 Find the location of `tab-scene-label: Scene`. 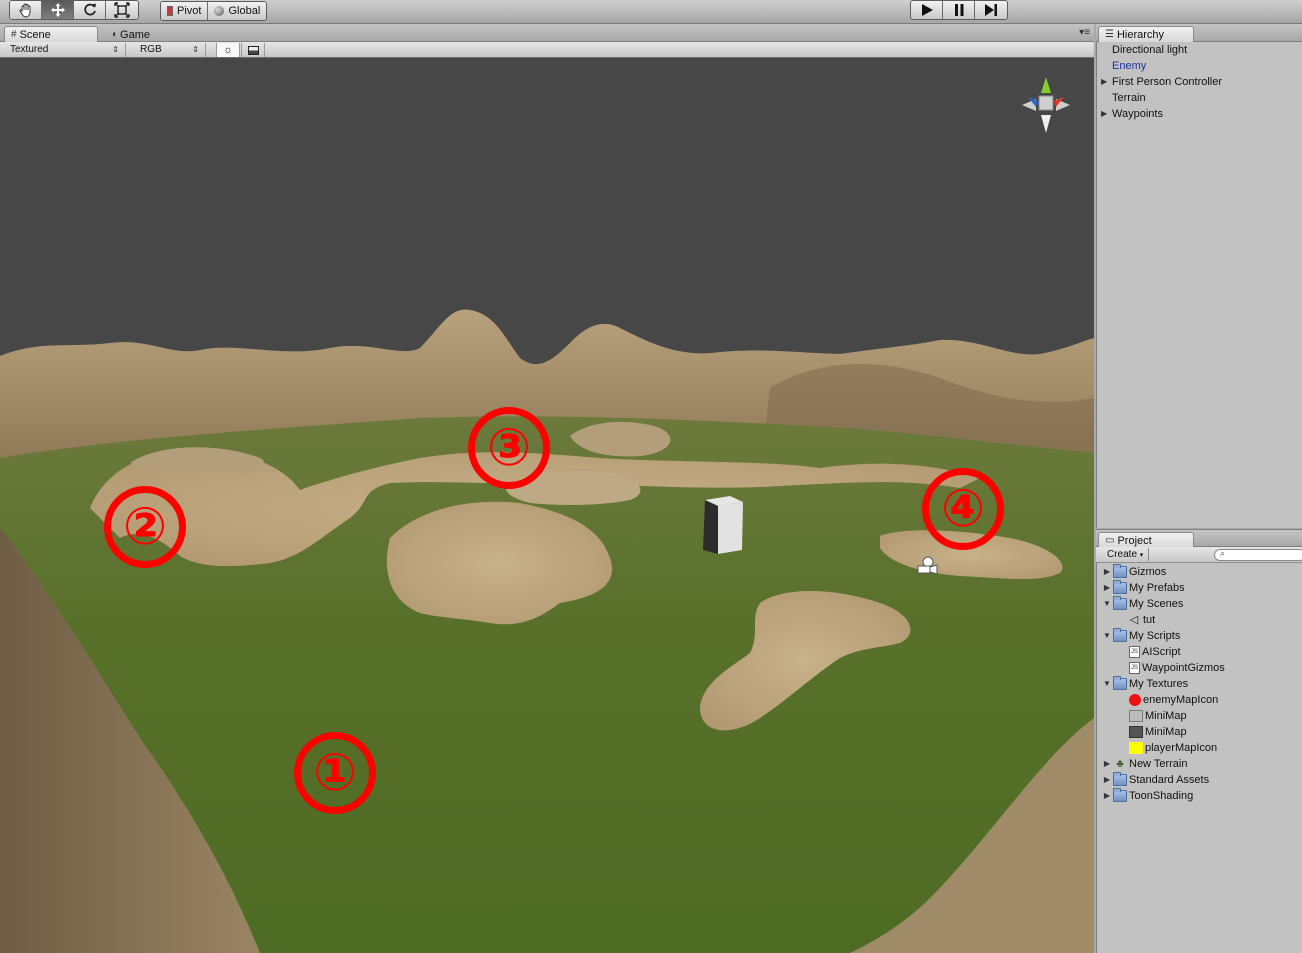

tab-scene-label: Scene is located at coordinates (35, 34).